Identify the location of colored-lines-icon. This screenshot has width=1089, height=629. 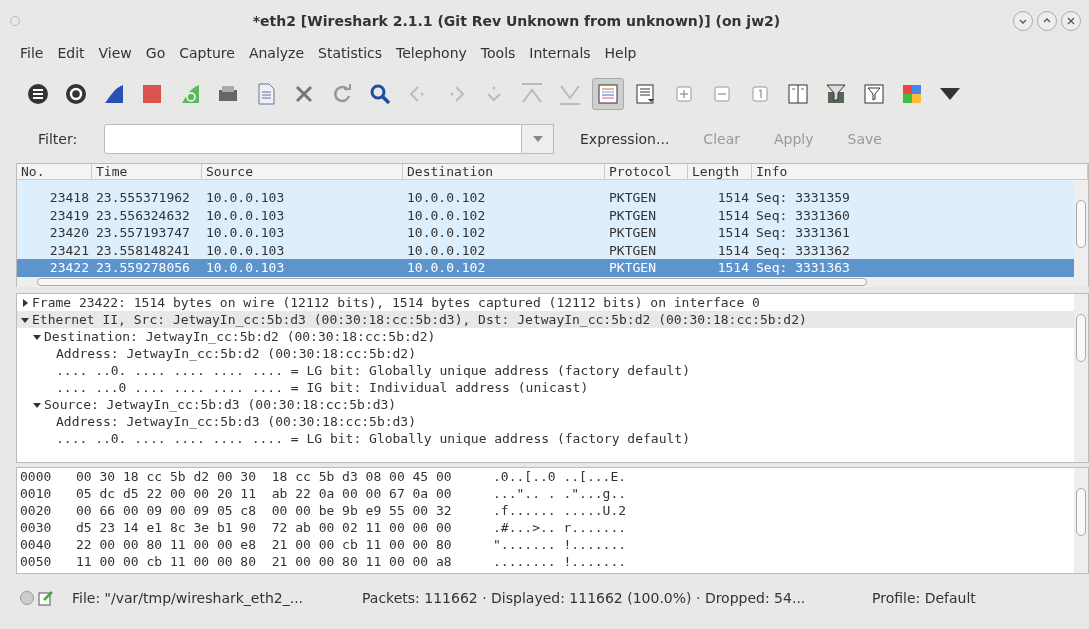
(608, 94).